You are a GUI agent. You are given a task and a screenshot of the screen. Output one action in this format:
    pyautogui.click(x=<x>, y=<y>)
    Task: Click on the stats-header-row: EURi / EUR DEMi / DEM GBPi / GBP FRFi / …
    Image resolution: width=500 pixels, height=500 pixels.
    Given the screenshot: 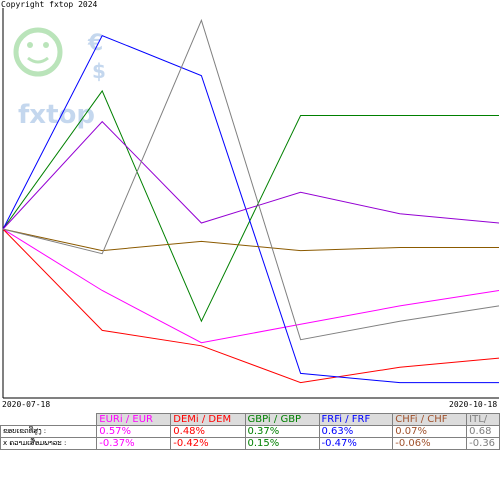 What is the action you would take?
    pyautogui.click(x=250, y=419)
    